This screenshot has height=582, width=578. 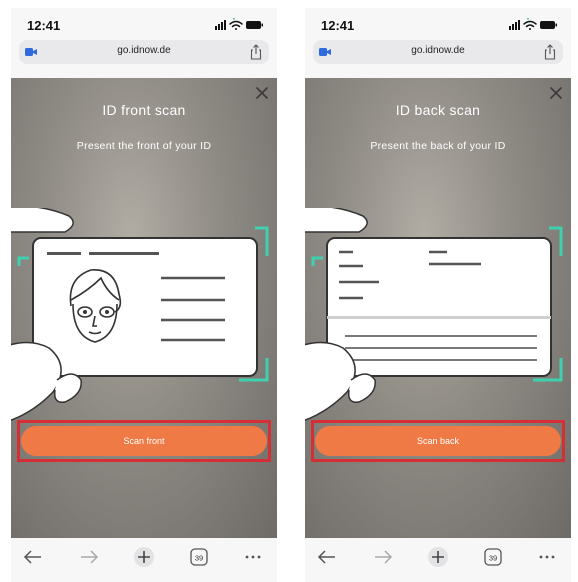 I want to click on card-divider, so click(x=439, y=317).